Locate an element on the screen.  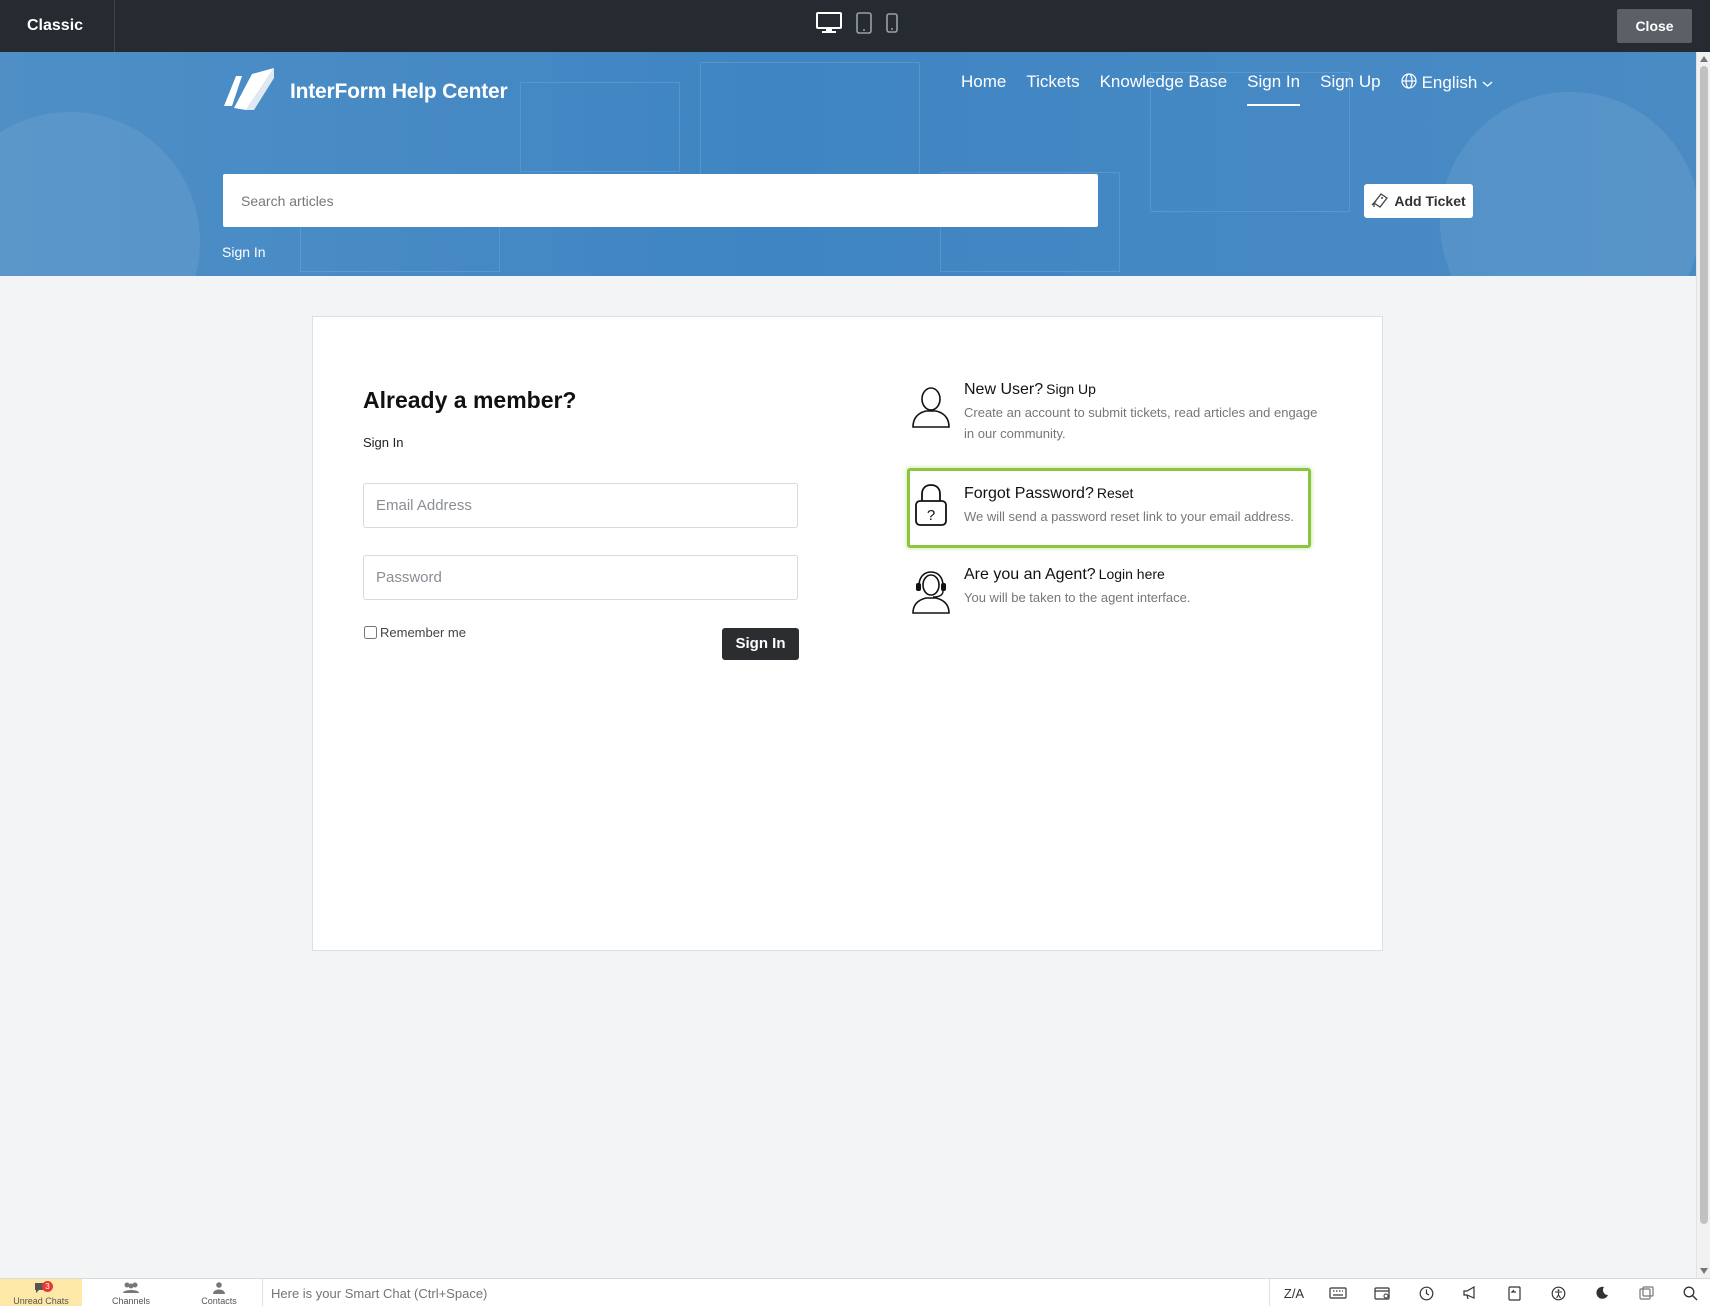
window-icon is located at coordinates (1646, 1292).